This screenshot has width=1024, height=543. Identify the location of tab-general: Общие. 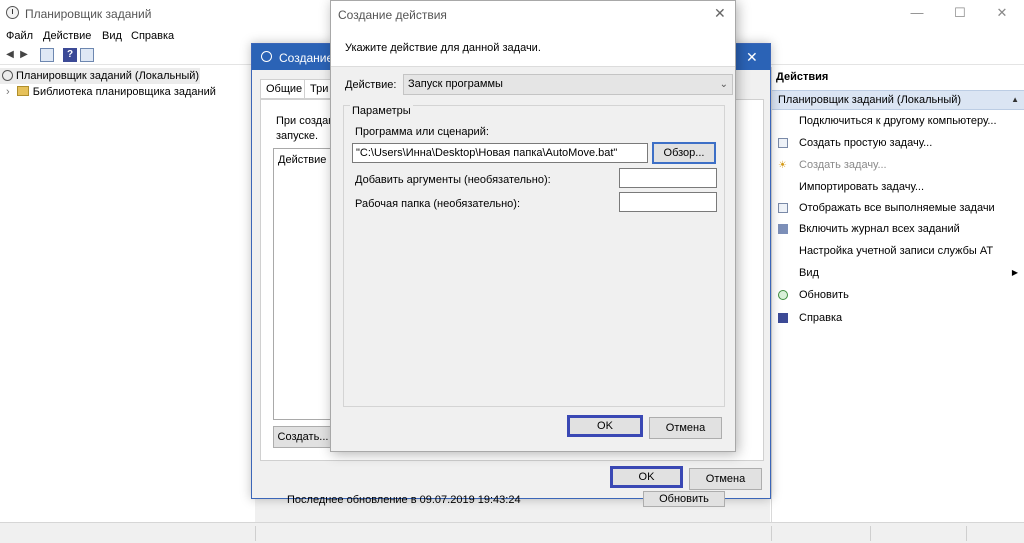
(284, 89).